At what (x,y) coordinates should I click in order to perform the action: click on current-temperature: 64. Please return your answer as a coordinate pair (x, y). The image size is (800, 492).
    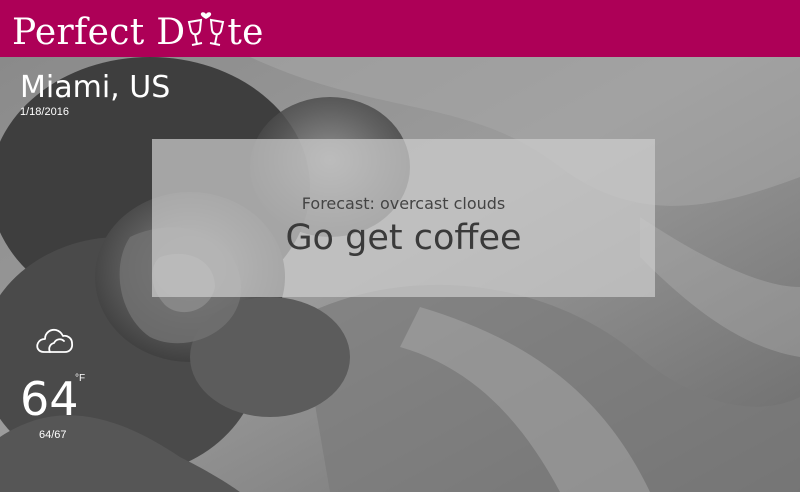
    Looking at the image, I should click on (49, 399).